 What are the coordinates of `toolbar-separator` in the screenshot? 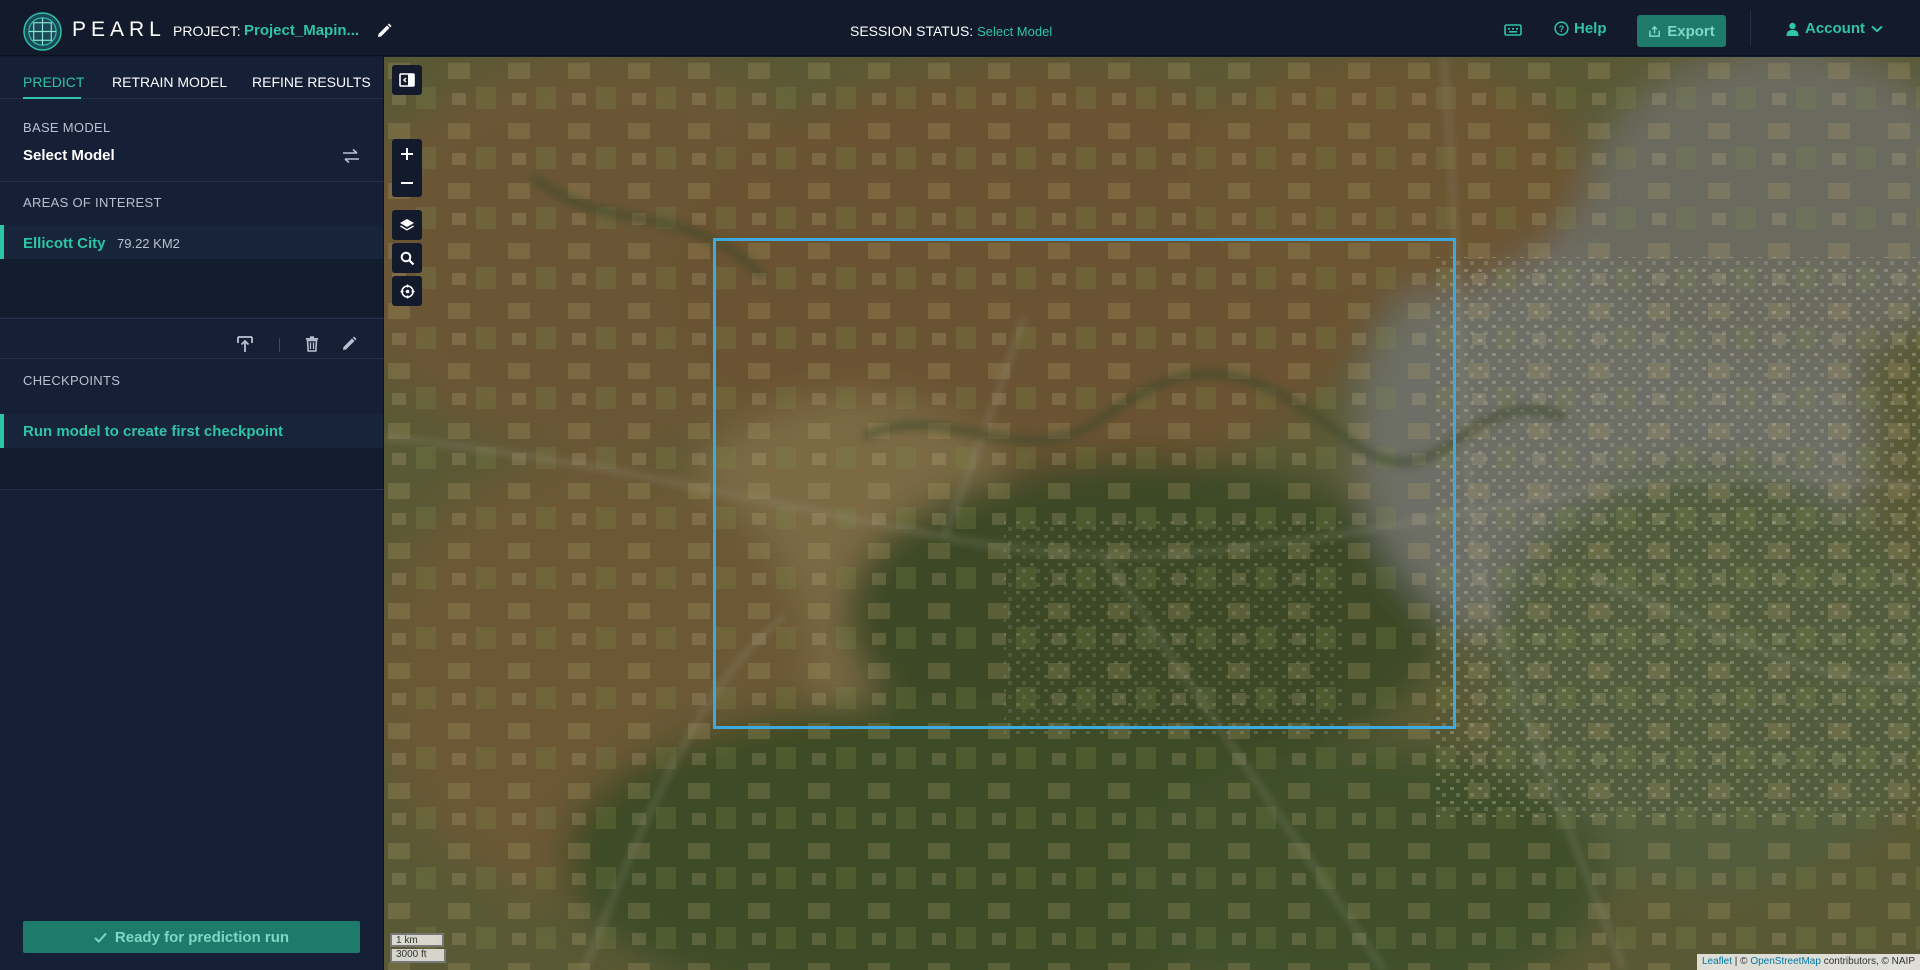 It's located at (279, 345).